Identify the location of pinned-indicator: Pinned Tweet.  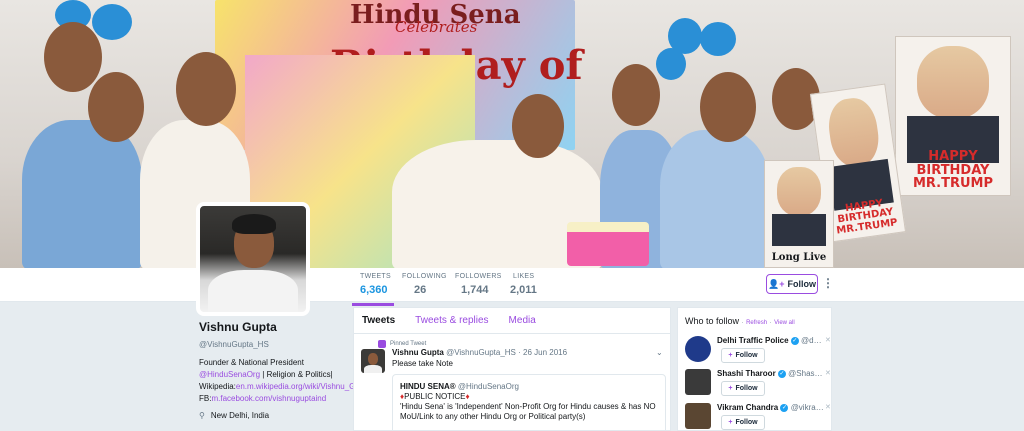
(402, 344).